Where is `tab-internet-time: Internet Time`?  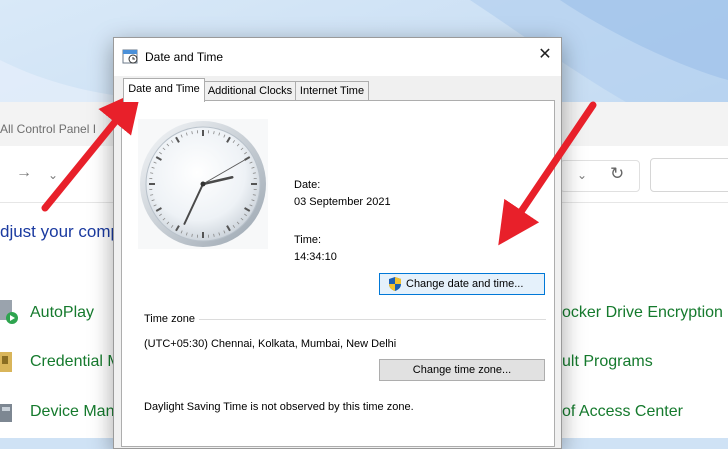
tab-internet-time: Internet Time is located at coordinates (332, 91).